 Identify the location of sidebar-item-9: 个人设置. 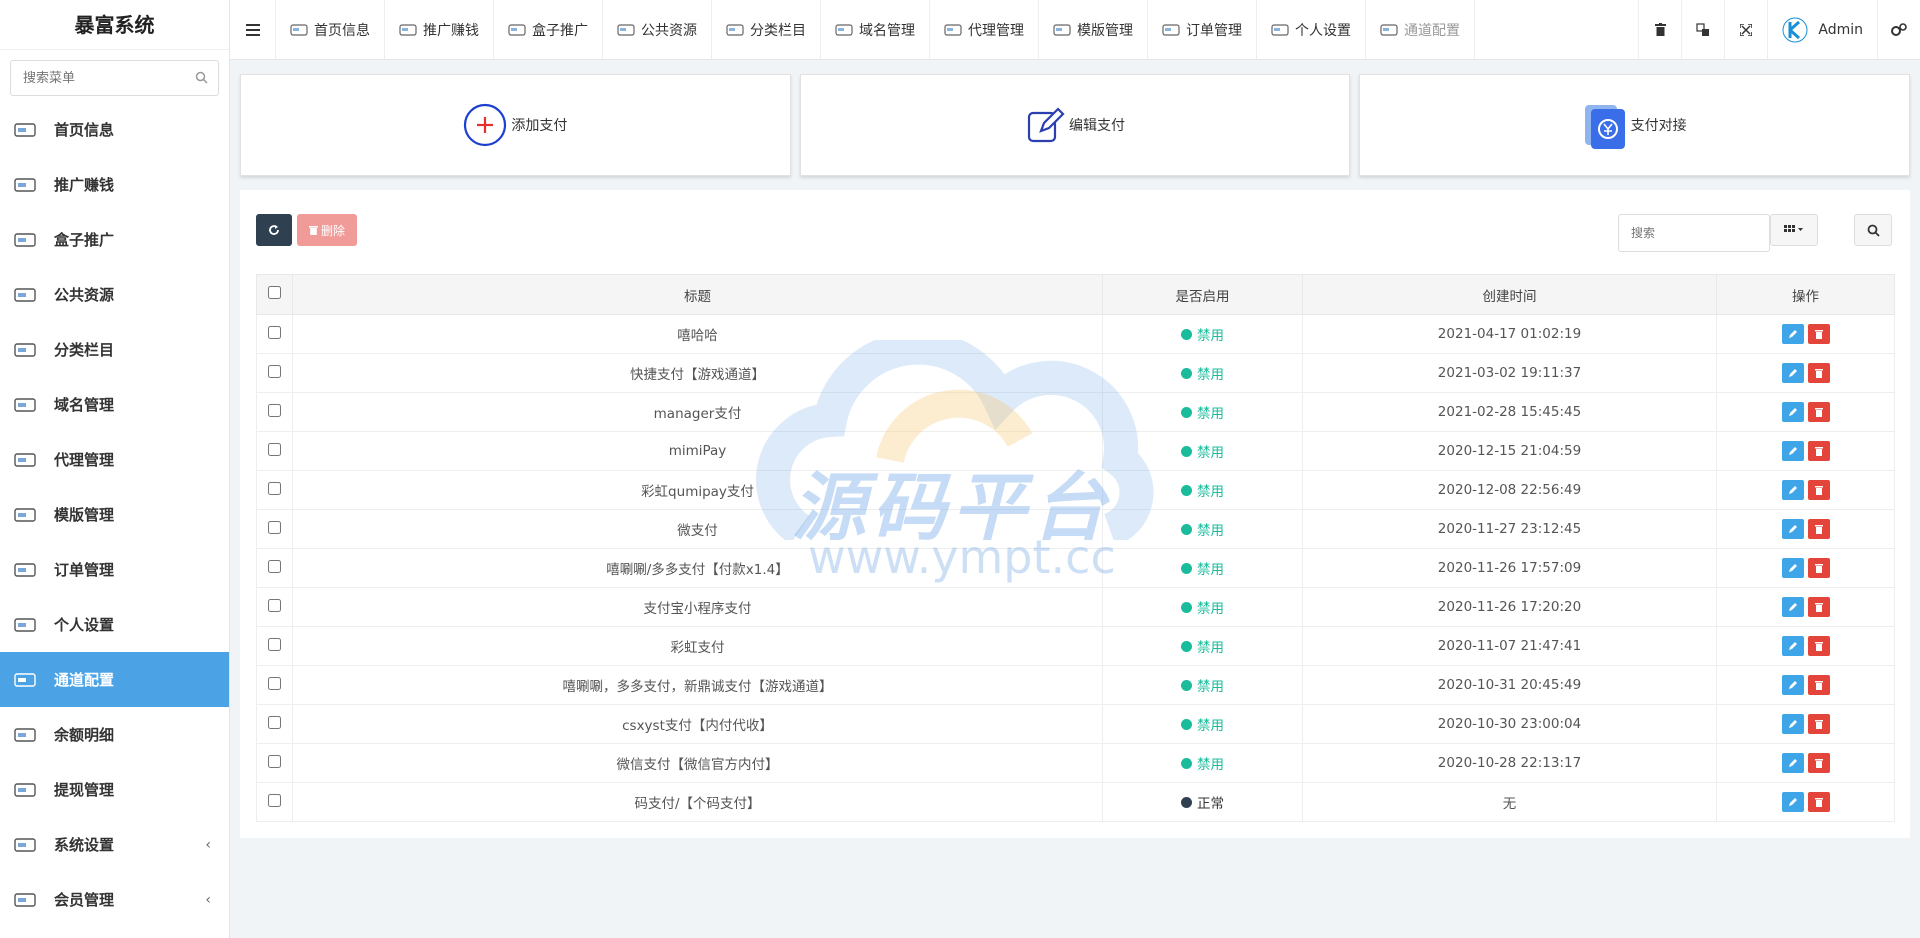
(114, 624).